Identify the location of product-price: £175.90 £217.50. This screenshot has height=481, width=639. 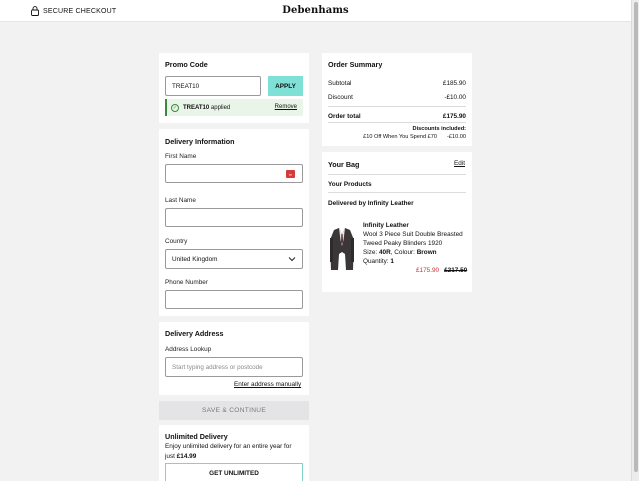
(441, 270).